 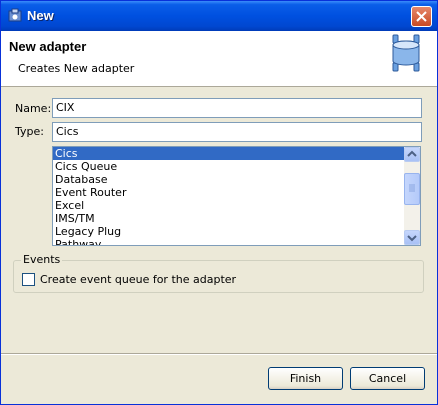 I want to click on chevron-down-icon, so click(x=412, y=238).